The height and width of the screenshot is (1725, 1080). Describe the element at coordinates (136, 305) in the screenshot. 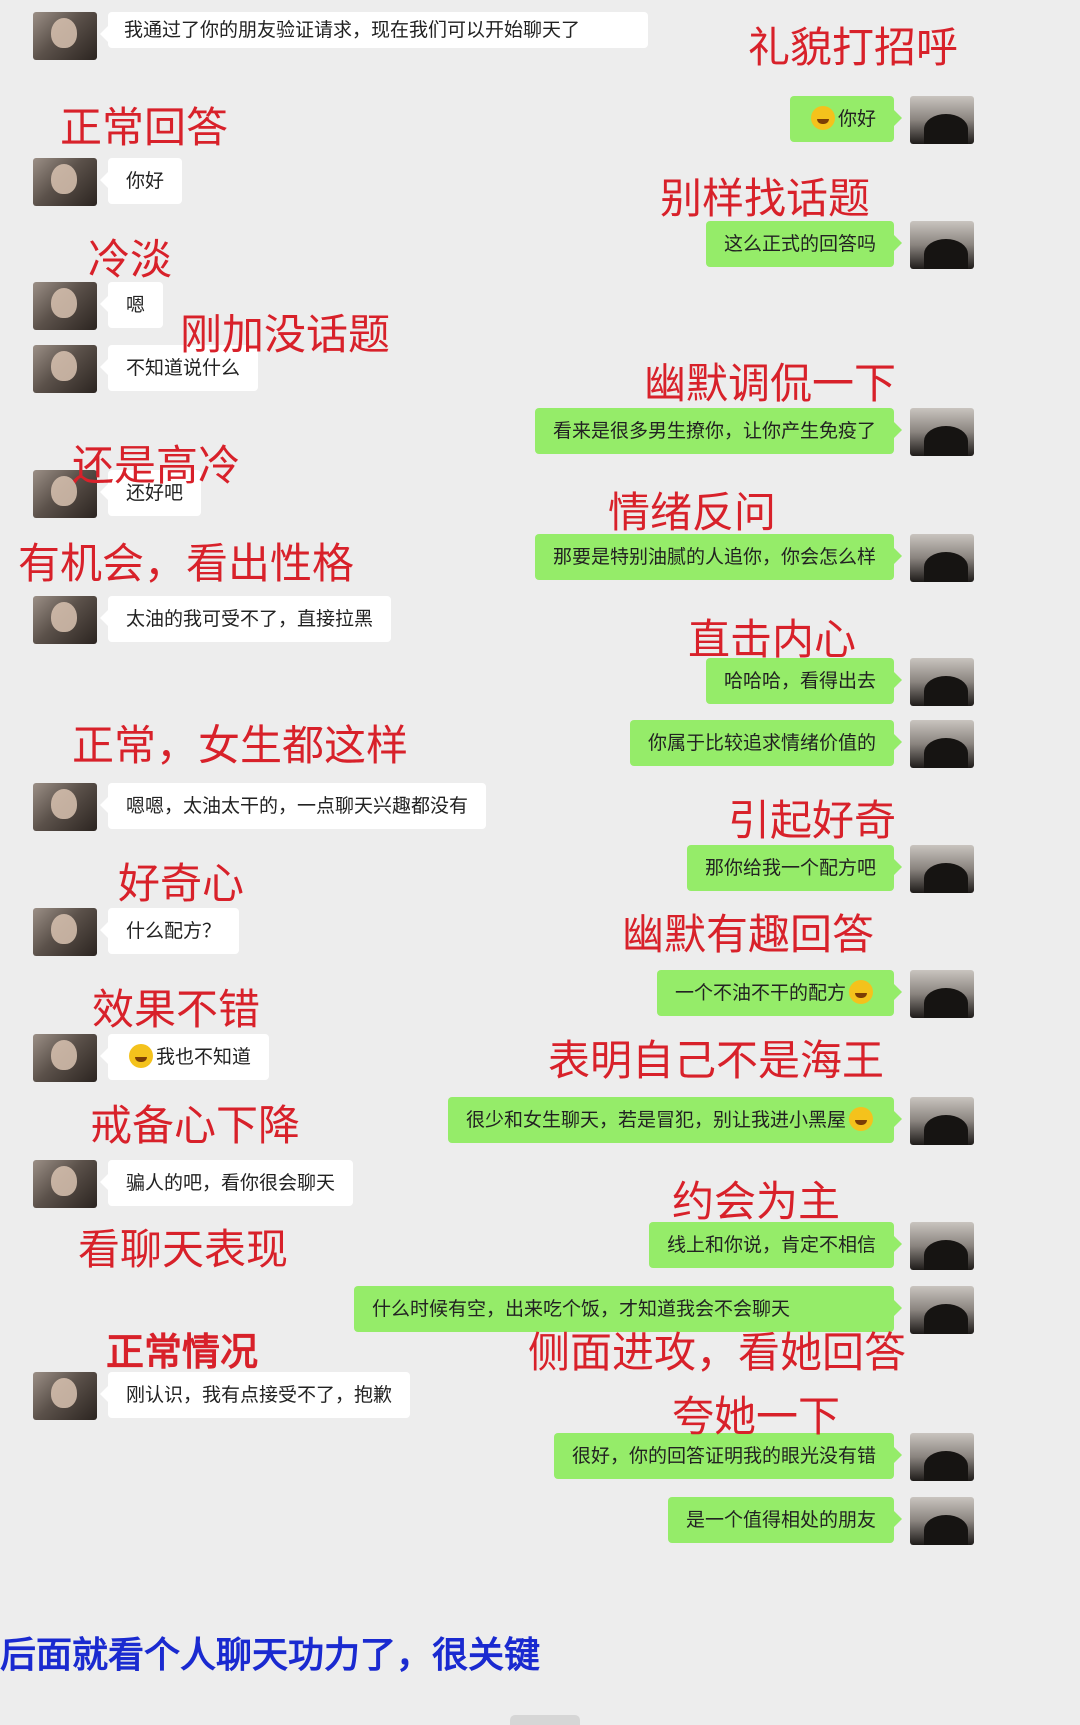

I see `message-text: 嗯` at that location.